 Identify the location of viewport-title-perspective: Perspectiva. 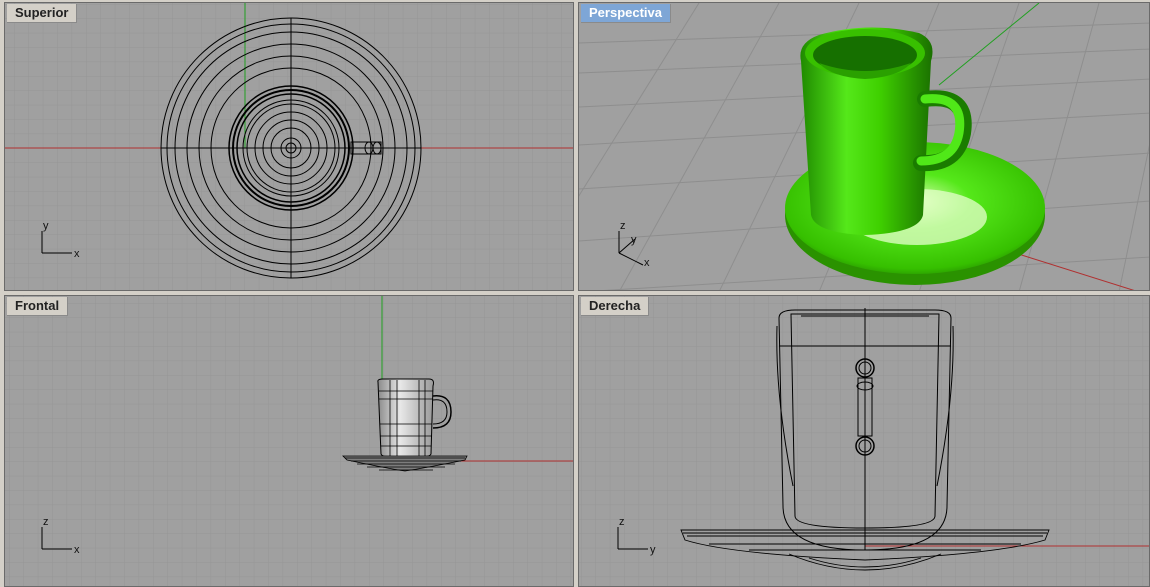
(626, 13).